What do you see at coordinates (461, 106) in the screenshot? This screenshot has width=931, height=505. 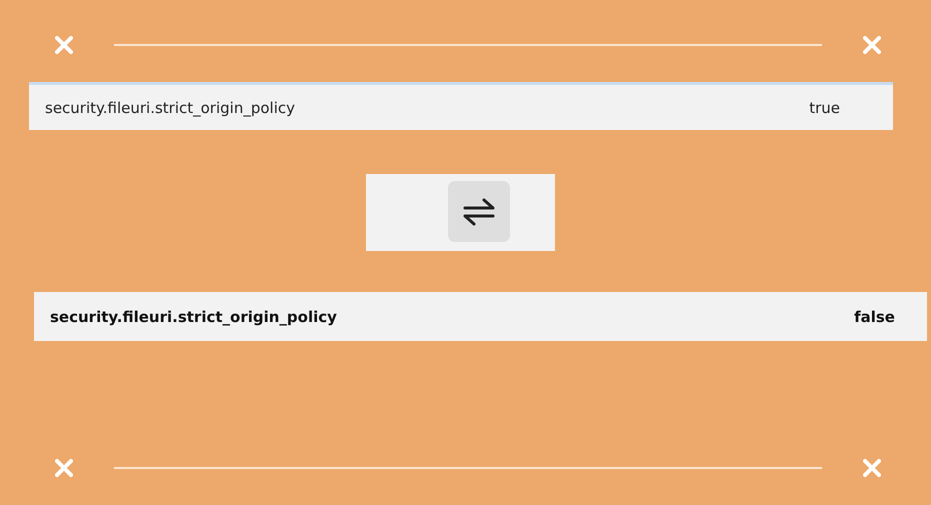 I see `preference-row: security.fileuri.strict_origin_policy true` at bounding box center [461, 106].